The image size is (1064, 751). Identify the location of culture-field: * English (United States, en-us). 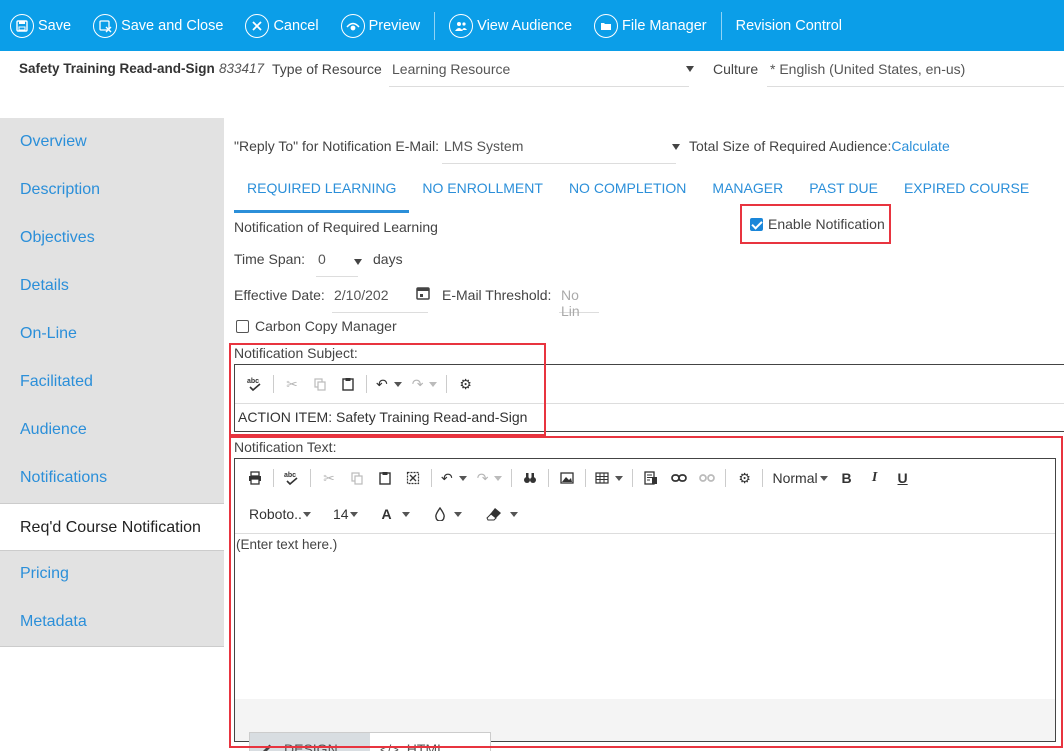
(915, 70).